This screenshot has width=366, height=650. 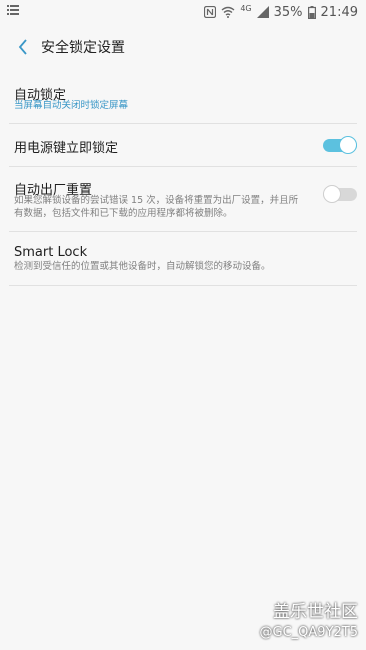 What do you see at coordinates (340, 194) in the screenshot?
I see `auto-factory-reset-toggle` at bounding box center [340, 194].